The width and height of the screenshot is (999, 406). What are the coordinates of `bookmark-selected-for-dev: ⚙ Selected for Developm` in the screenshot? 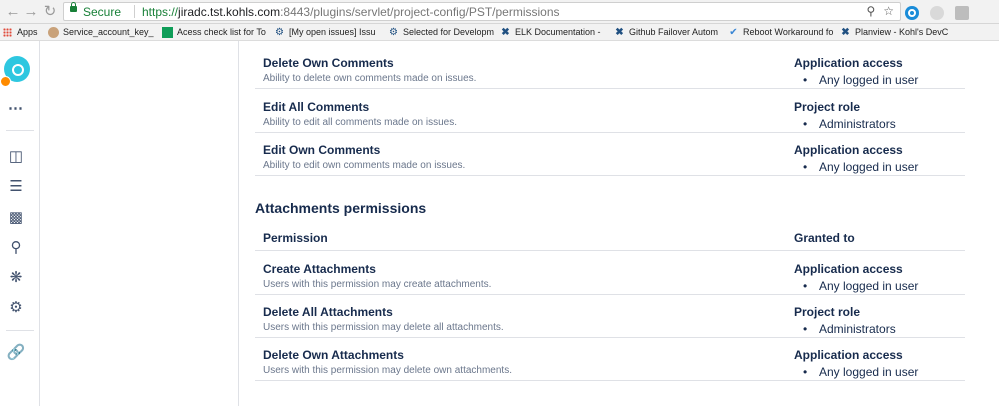 It's located at (441, 32).